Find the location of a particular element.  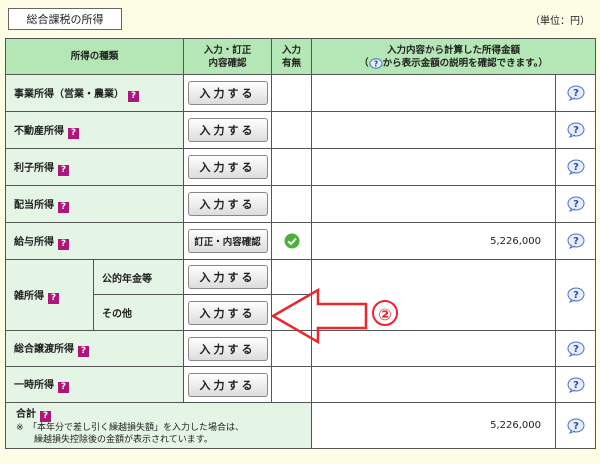

row-label-text: 事業所得（営業・農業） is located at coordinates (69, 94).